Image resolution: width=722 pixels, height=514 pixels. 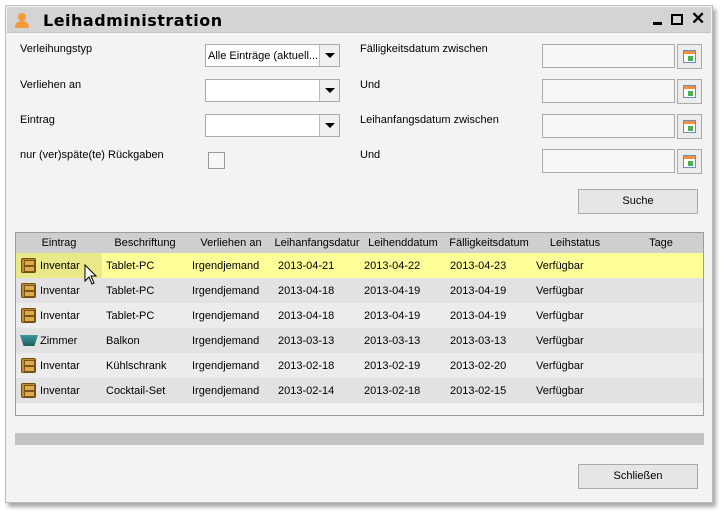 What do you see at coordinates (136, 366) in the screenshot?
I see `table-cell: Kühlschrank` at bounding box center [136, 366].